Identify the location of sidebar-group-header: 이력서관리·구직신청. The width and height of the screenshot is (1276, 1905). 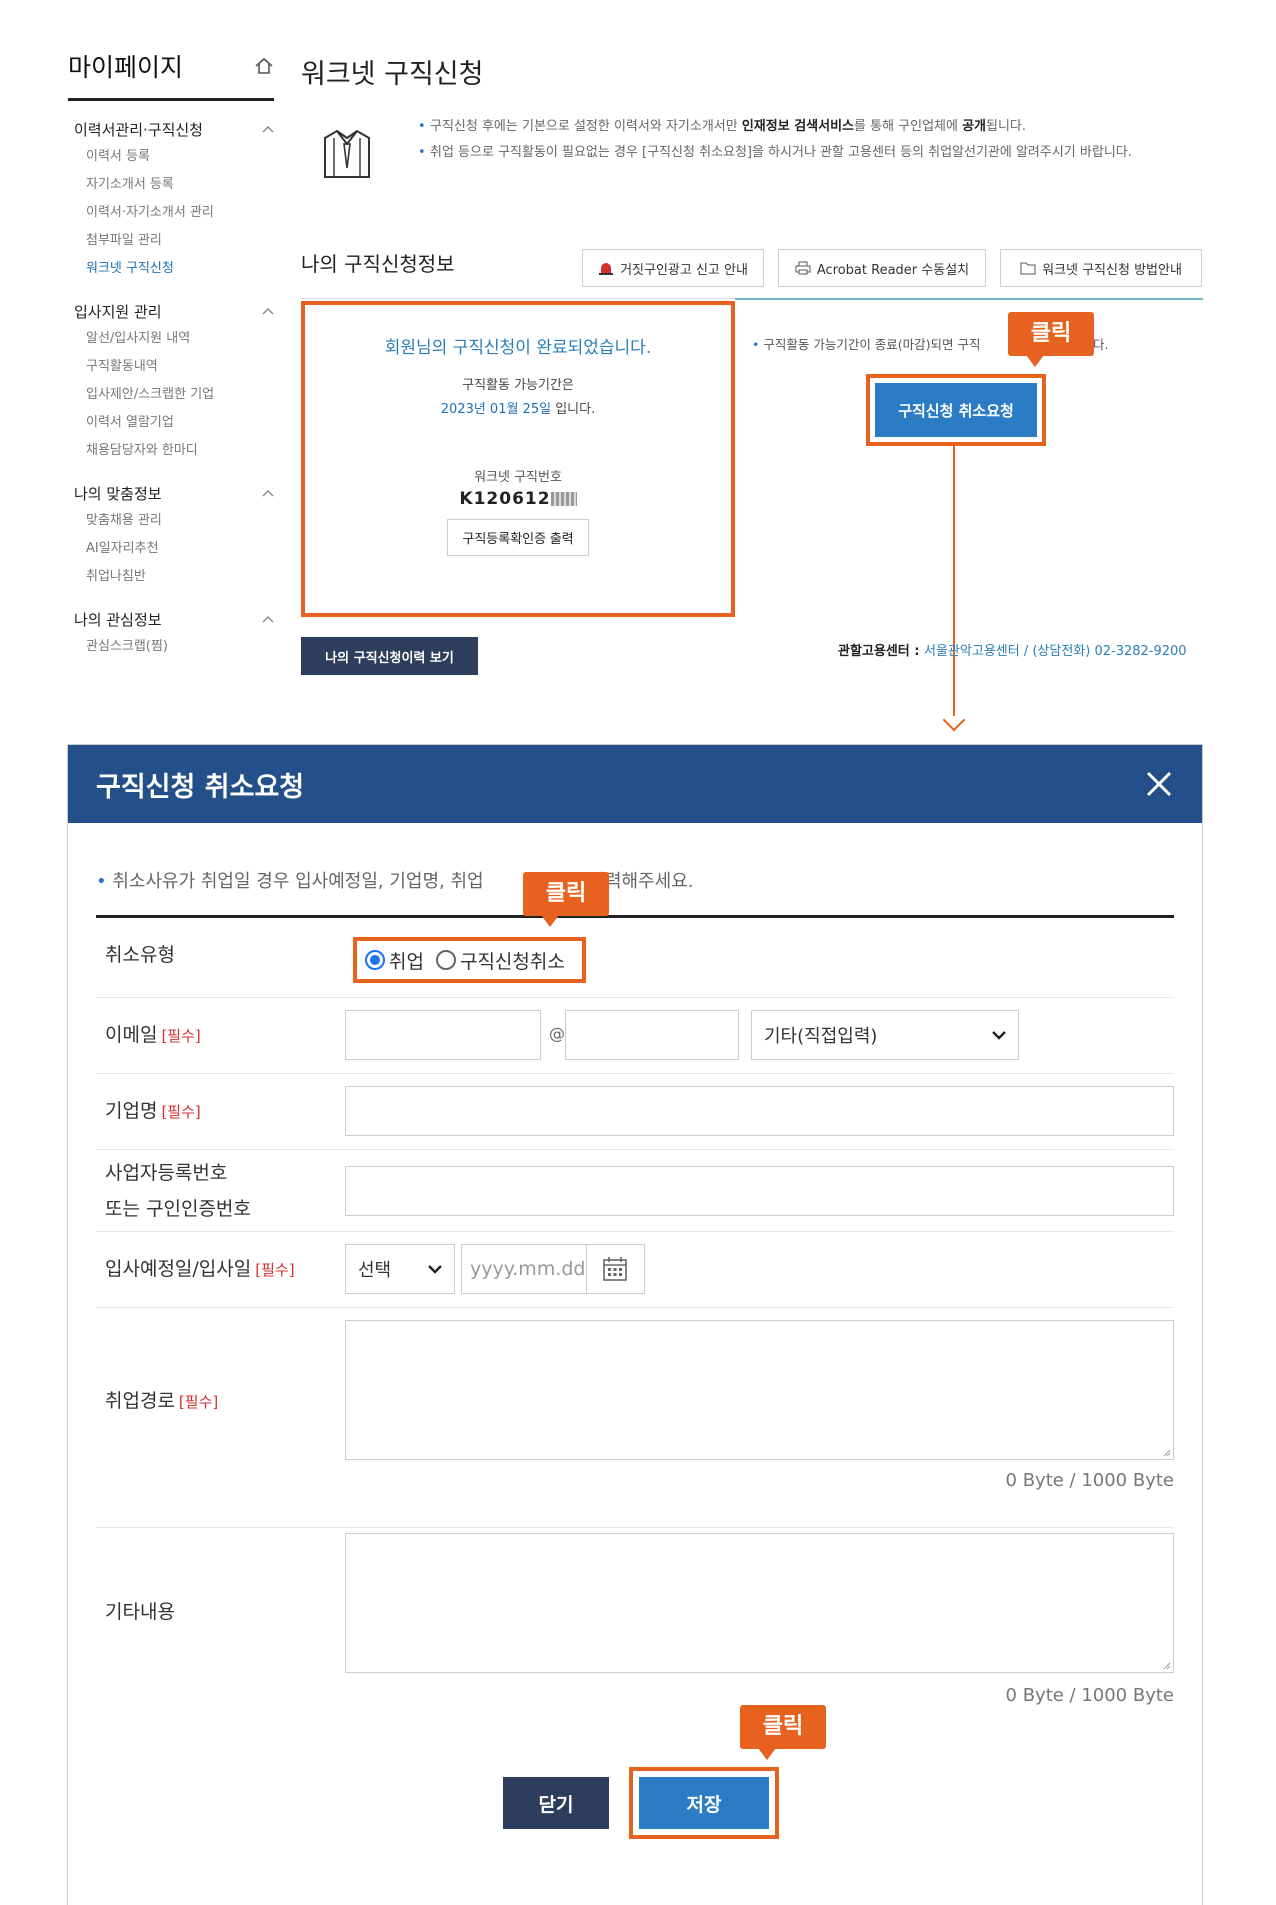
(171, 129).